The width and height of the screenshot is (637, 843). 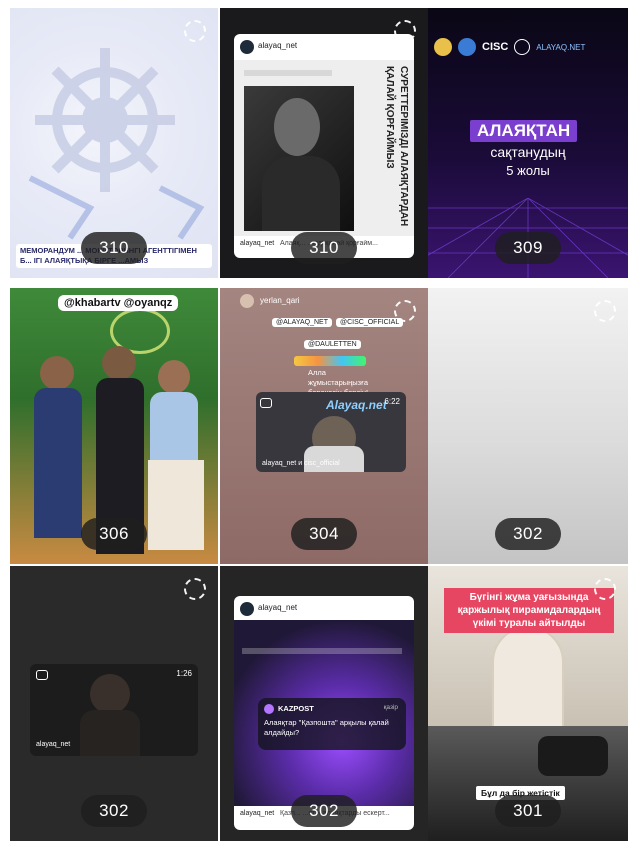 What do you see at coordinates (184, 673) in the screenshot?
I see `video-duration: 1:26` at bounding box center [184, 673].